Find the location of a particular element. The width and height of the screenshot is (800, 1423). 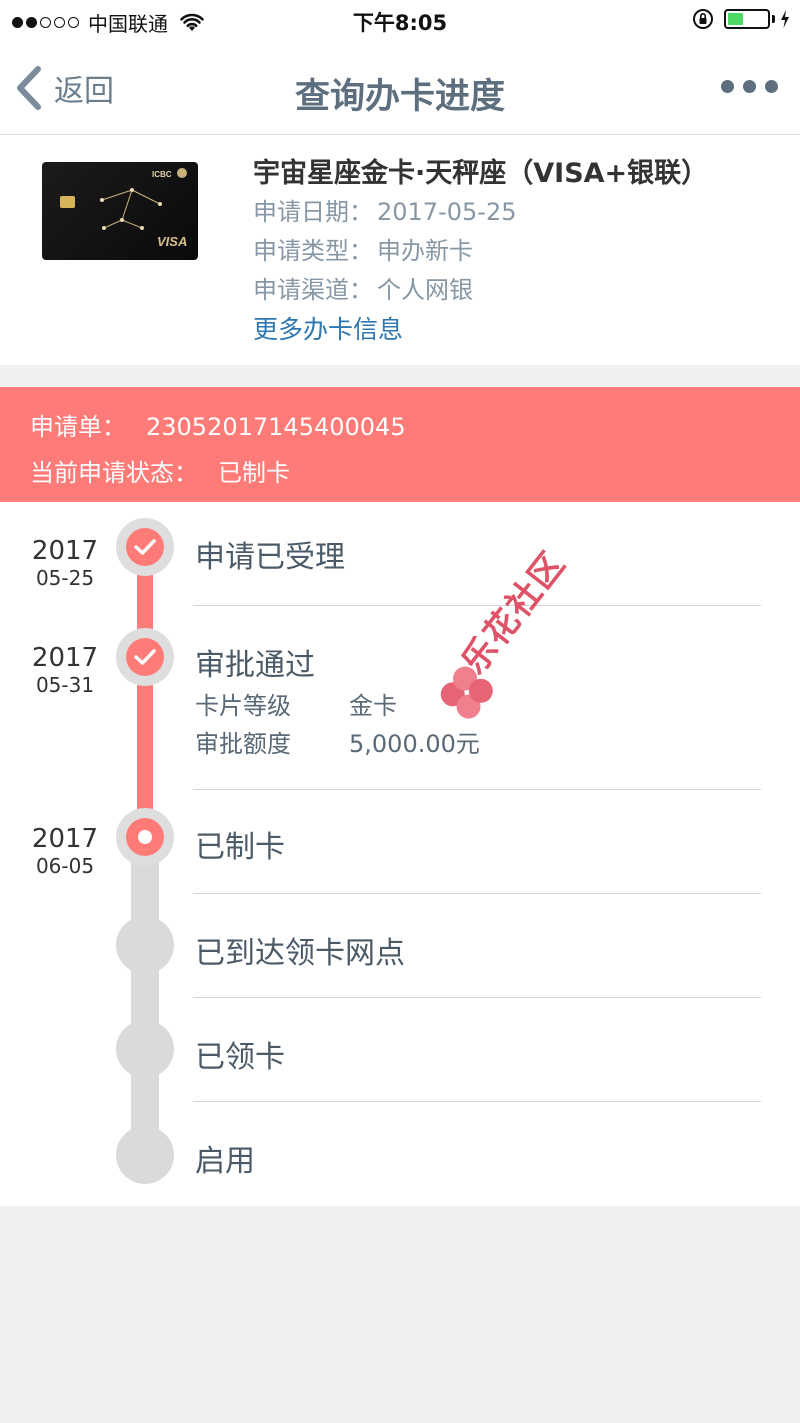

step-date: 2017 05-25 is located at coordinates (65, 563).